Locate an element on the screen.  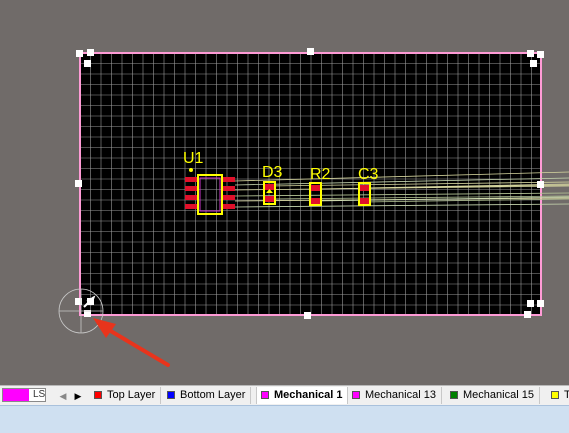
mechanical-13-swatch is located at coordinates (356, 395).